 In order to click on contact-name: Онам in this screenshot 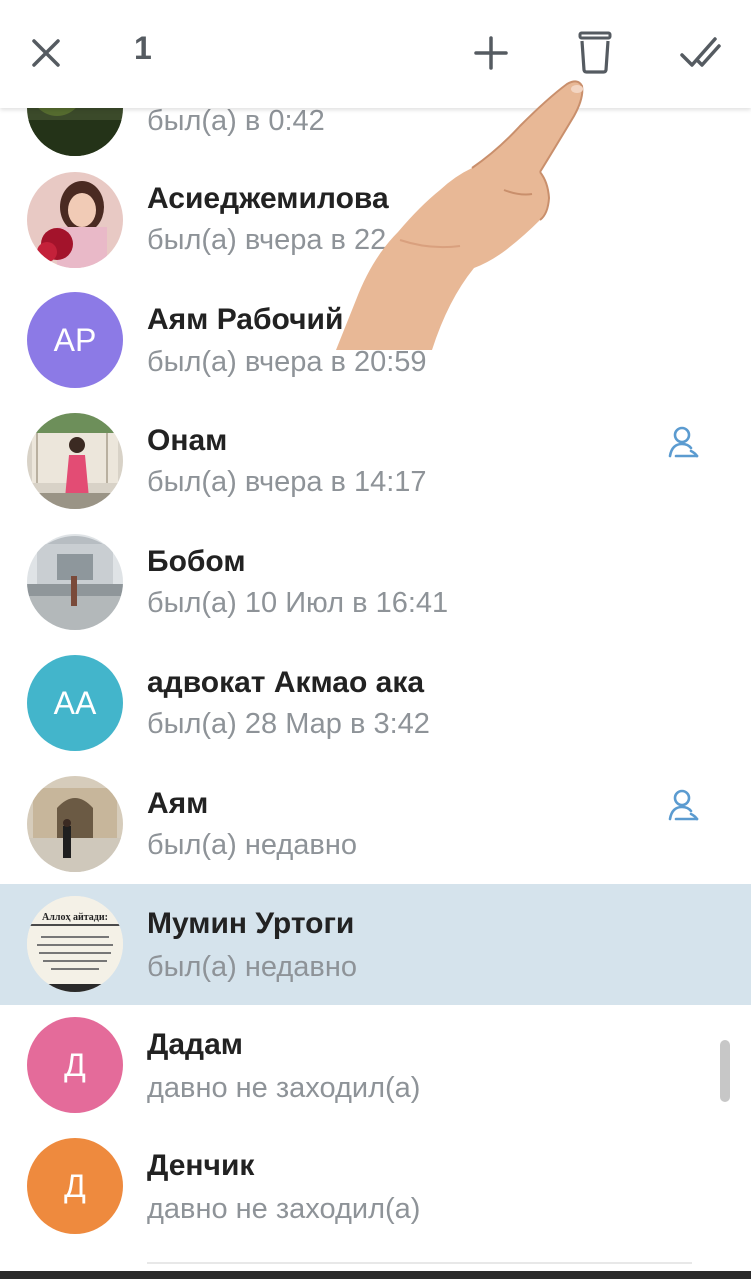, I will do `click(187, 440)`.